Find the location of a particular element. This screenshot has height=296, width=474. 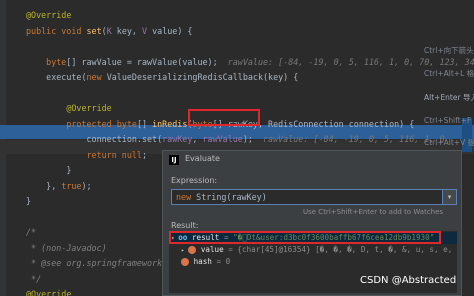

code-token: protected byte is located at coordinates (81, 123).